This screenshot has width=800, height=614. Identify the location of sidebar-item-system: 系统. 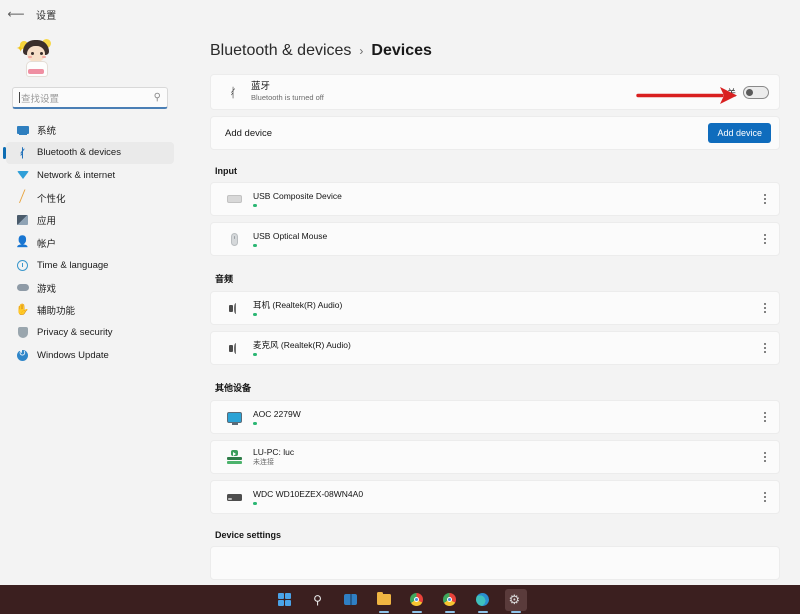
(90, 130).